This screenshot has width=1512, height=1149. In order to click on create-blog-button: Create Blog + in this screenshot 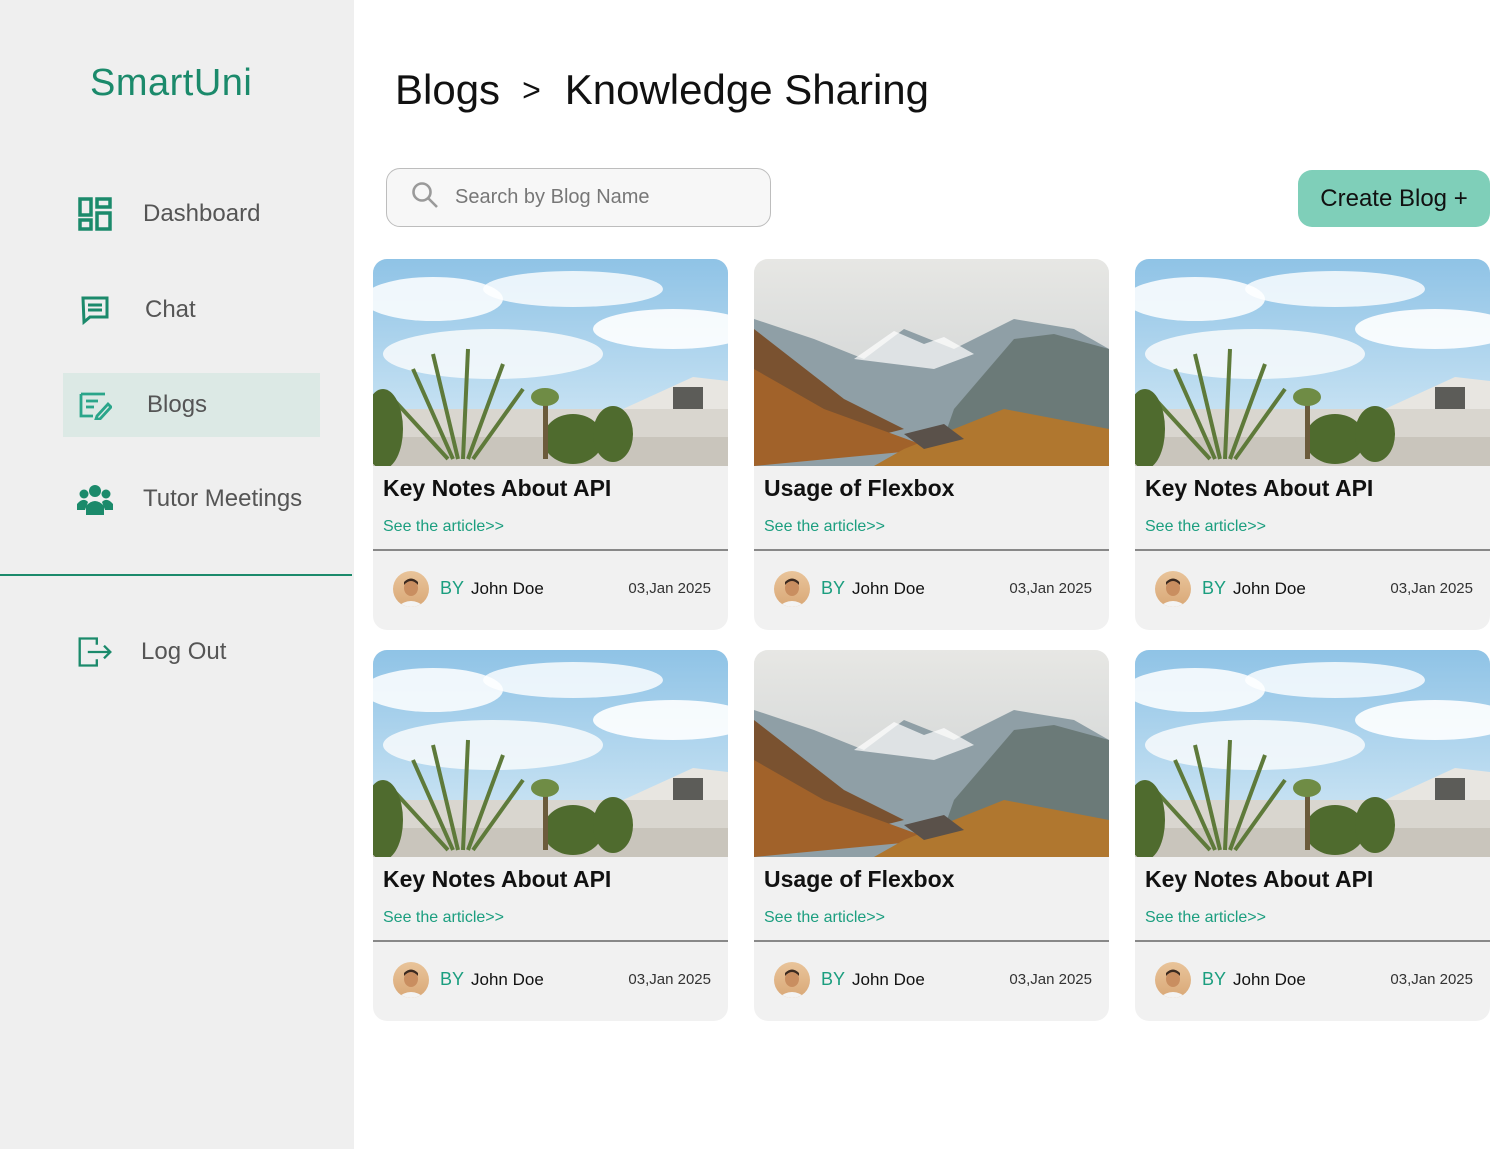, I will do `click(1394, 198)`.